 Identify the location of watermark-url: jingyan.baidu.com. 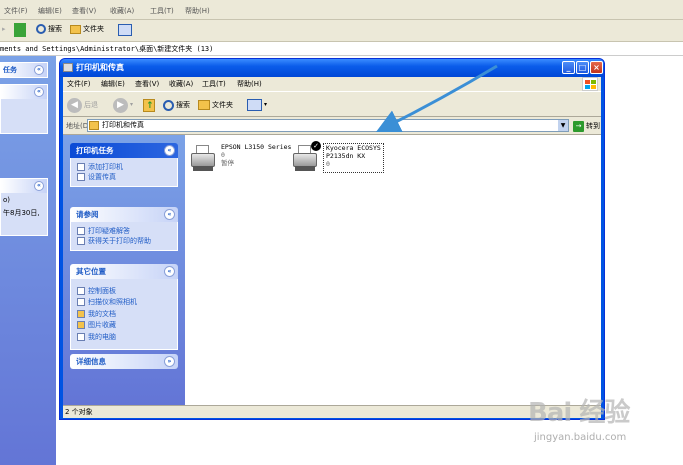
(580, 437).